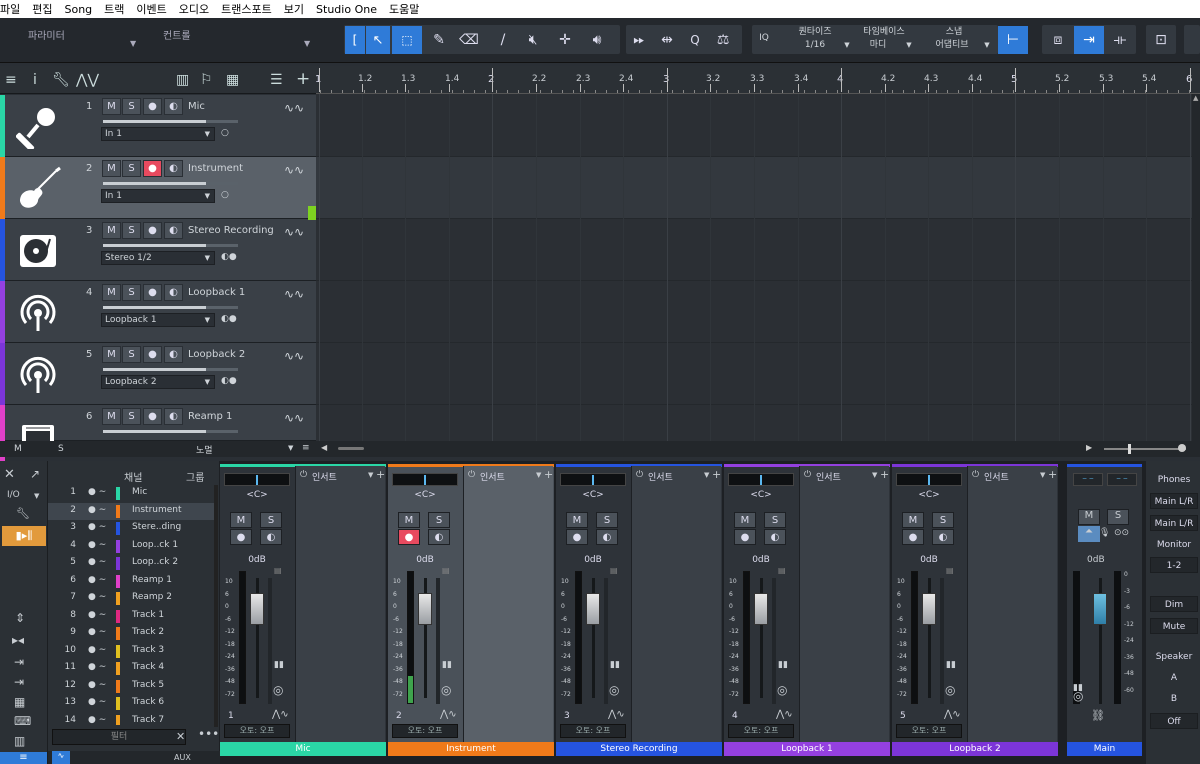  I want to click on input-select: Loopback 1 ▼, so click(158, 320).